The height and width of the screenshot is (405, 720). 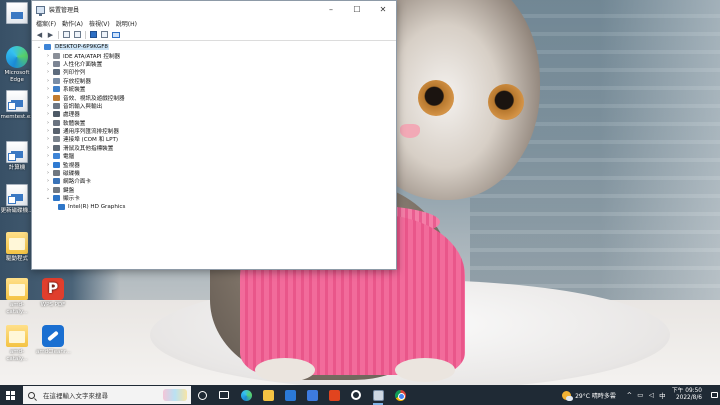 I want to click on menu-help: 說明(H), so click(x=126, y=23).